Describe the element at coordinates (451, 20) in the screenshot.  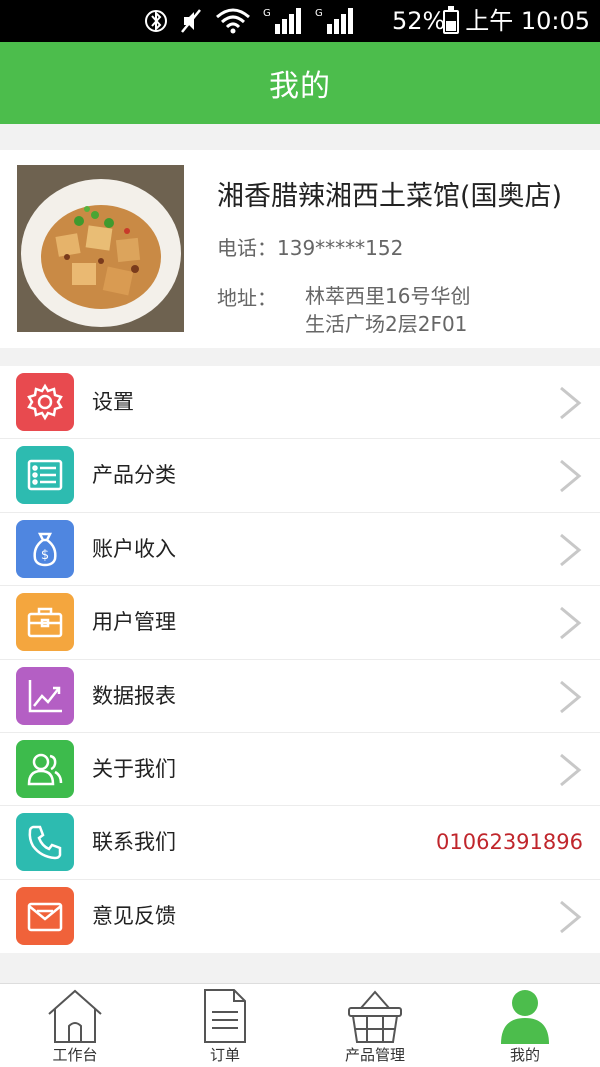
I see `battery-icon` at that location.